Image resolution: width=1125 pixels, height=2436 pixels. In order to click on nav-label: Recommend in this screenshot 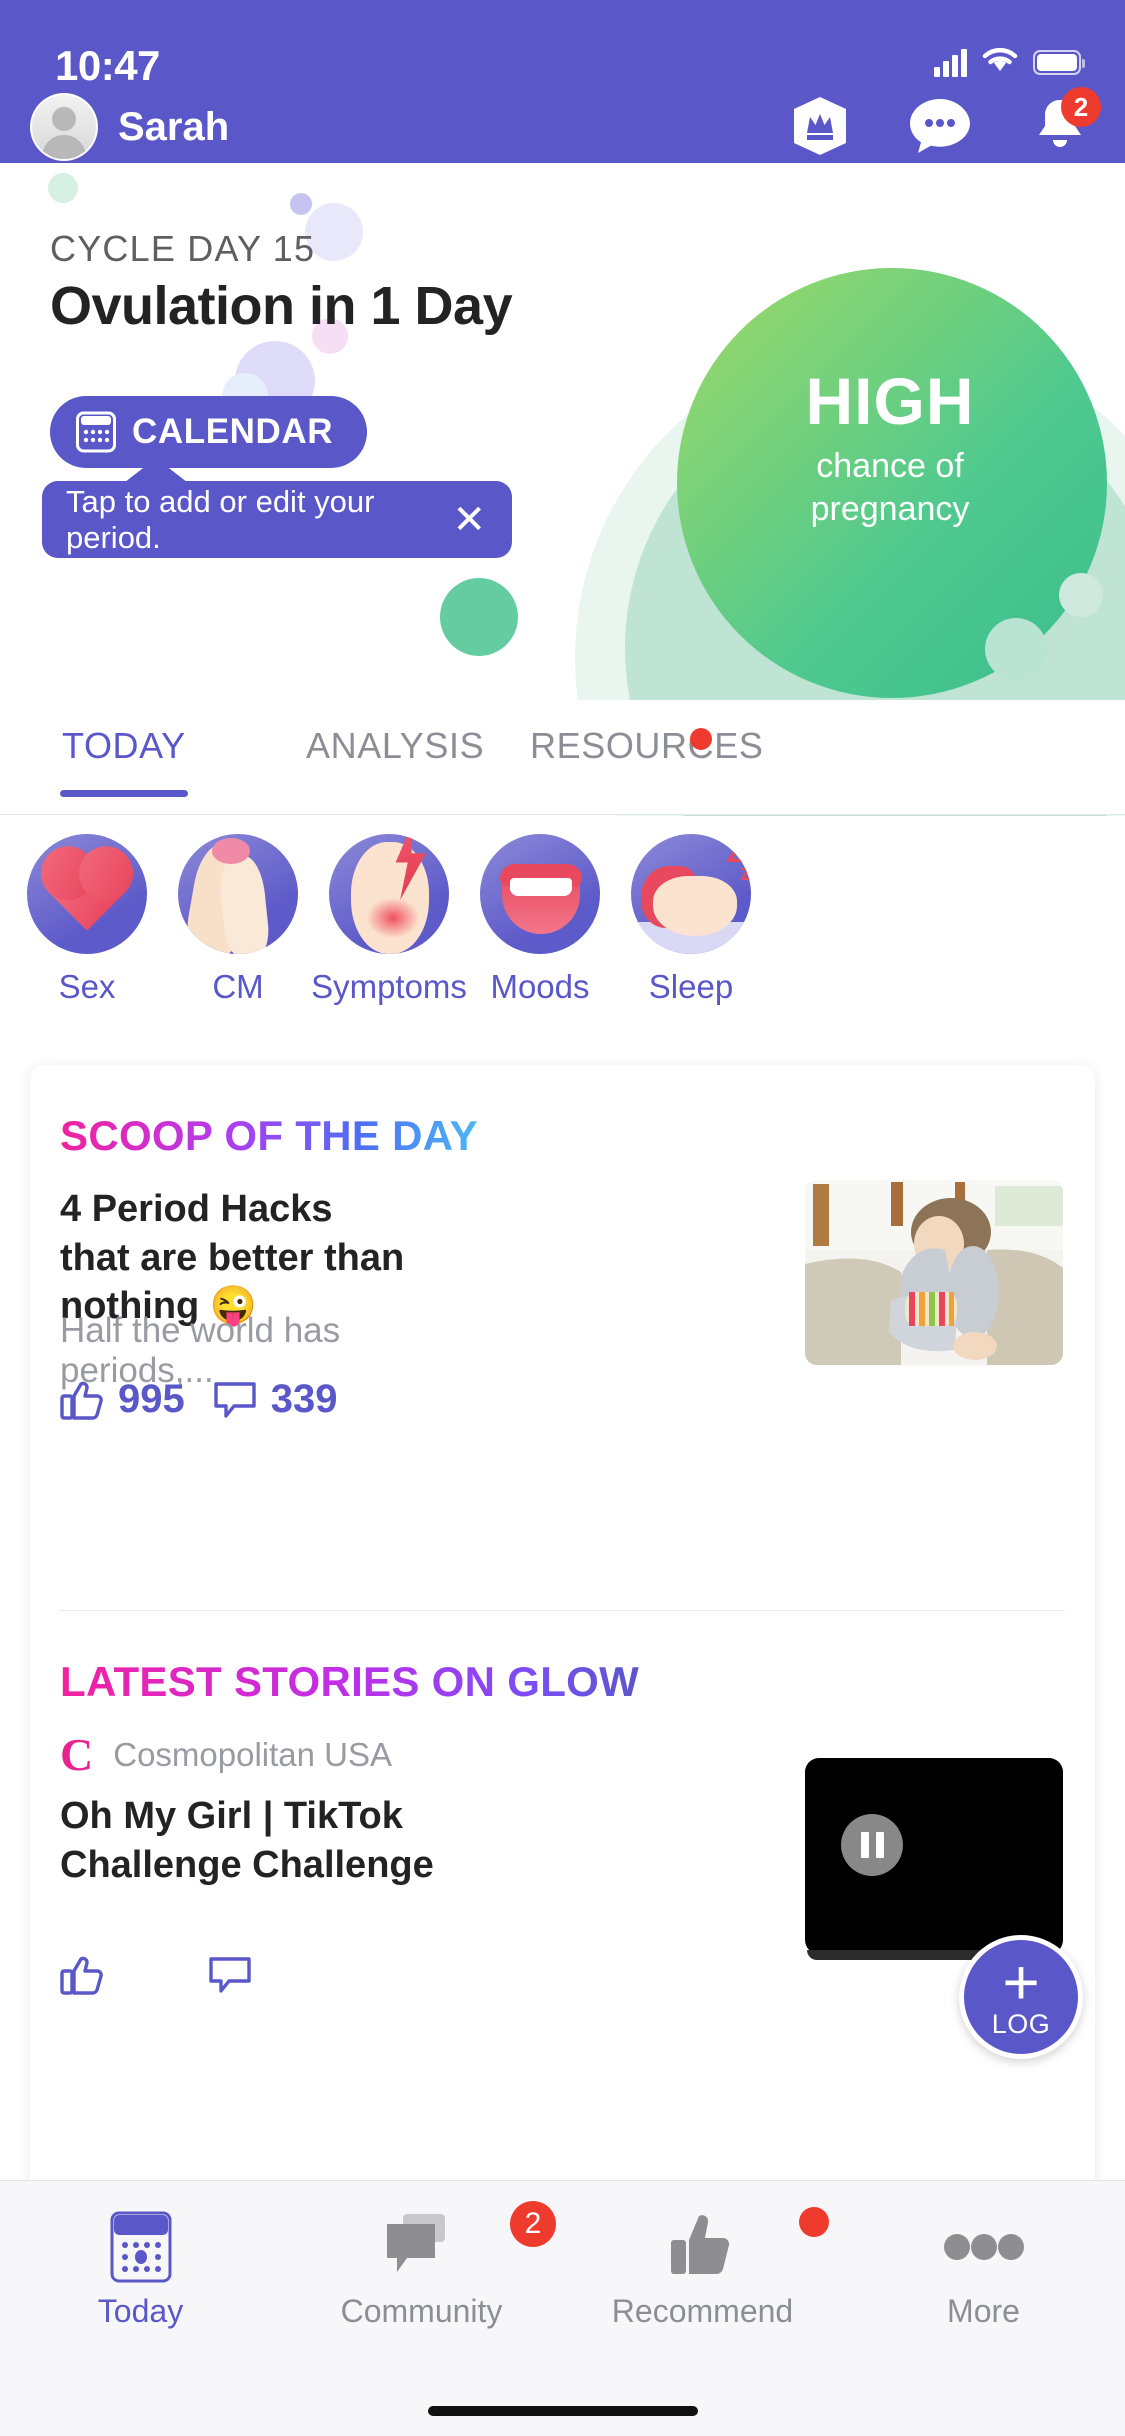, I will do `click(702, 2311)`.